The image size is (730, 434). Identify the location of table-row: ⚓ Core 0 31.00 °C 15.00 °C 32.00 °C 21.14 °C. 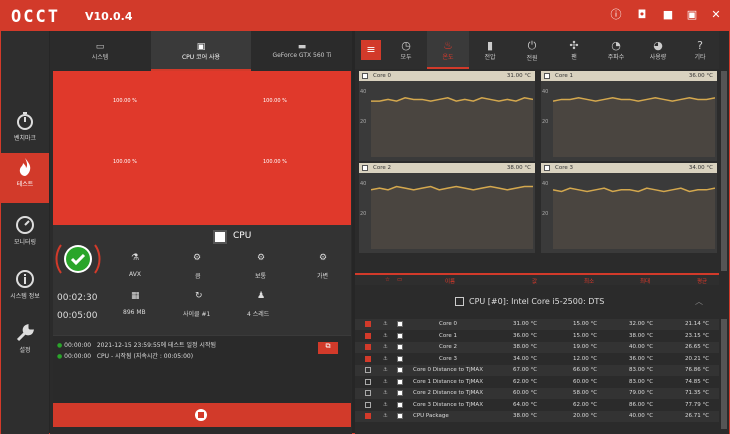
(537, 324).